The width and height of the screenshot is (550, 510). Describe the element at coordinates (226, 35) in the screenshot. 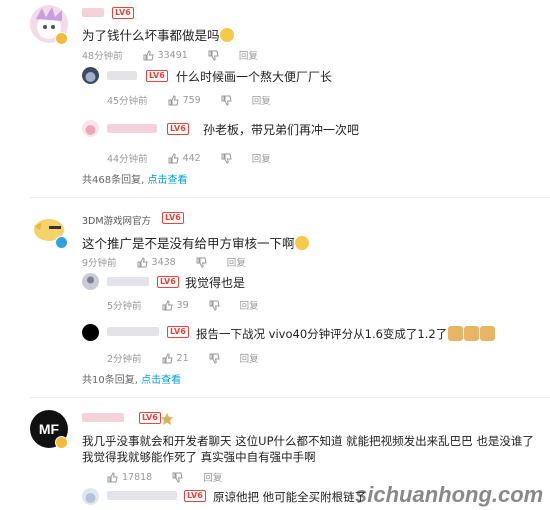

I see `smile-emoji-icon` at that location.